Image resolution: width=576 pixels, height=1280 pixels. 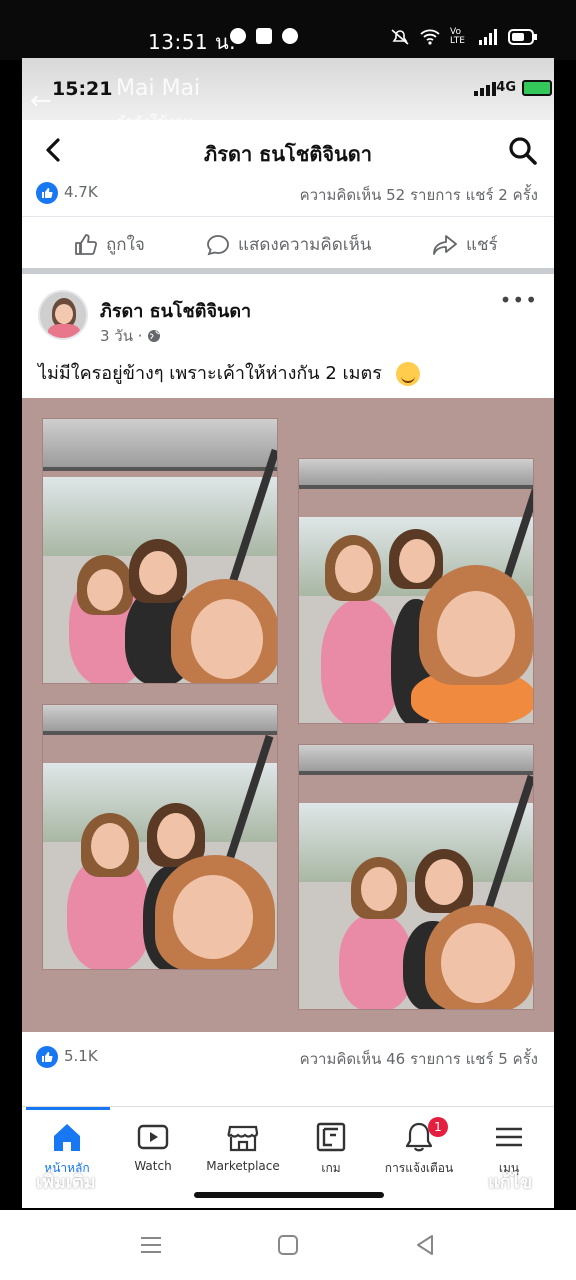 I want to click on prev-post-actions: ถูกใจ แสดงความคิดเห็น แชร์, so click(x=288, y=243).